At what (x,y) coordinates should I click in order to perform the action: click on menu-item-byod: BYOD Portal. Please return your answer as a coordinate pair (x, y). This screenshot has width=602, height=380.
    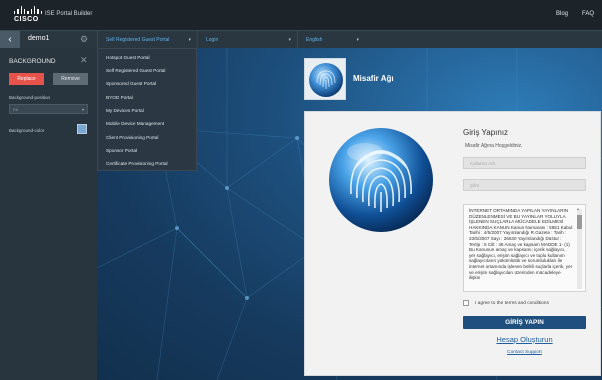
    Looking at the image, I should click on (119, 97).